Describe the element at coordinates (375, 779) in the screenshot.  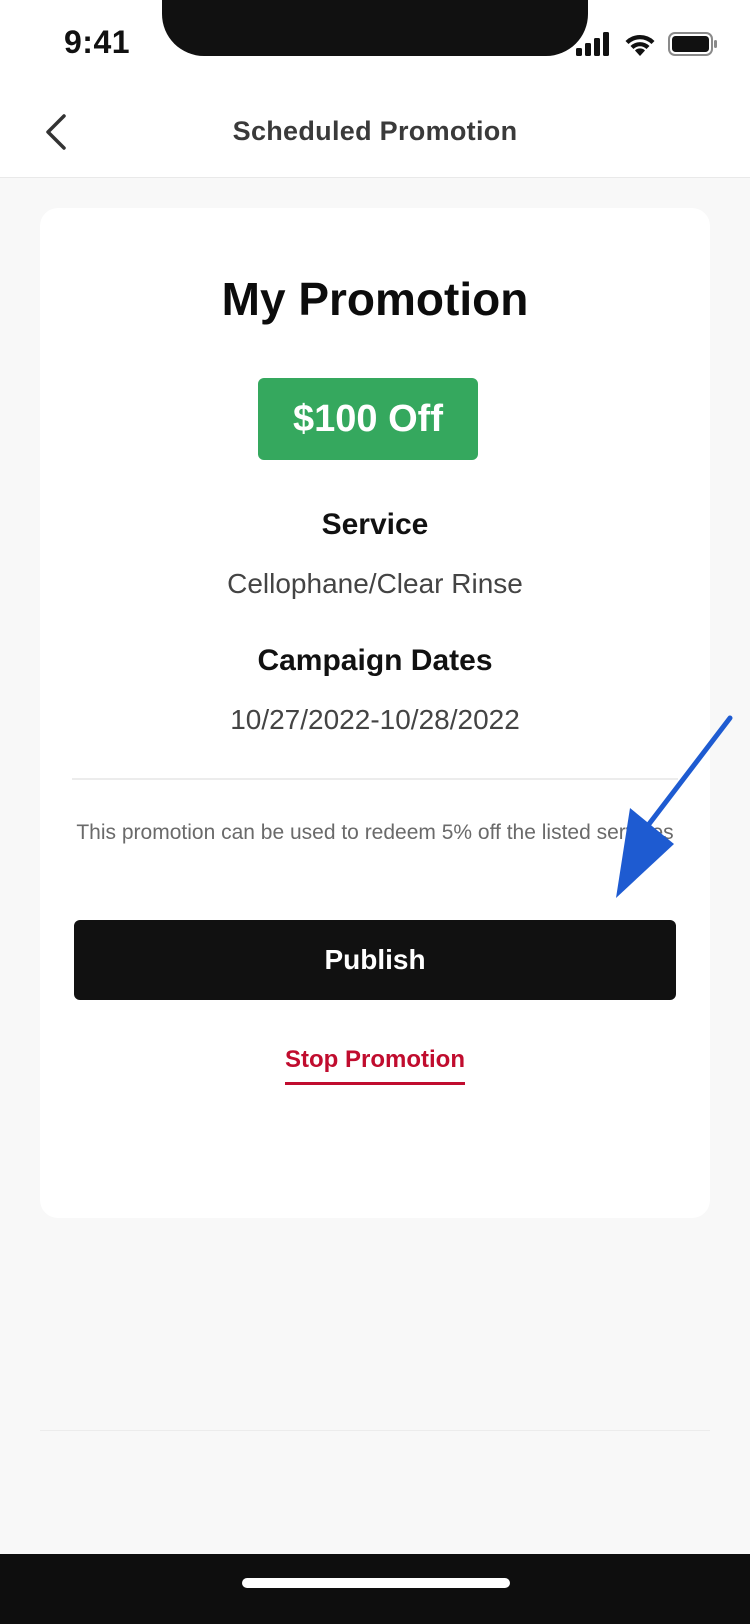
I see `card-divider` at that location.